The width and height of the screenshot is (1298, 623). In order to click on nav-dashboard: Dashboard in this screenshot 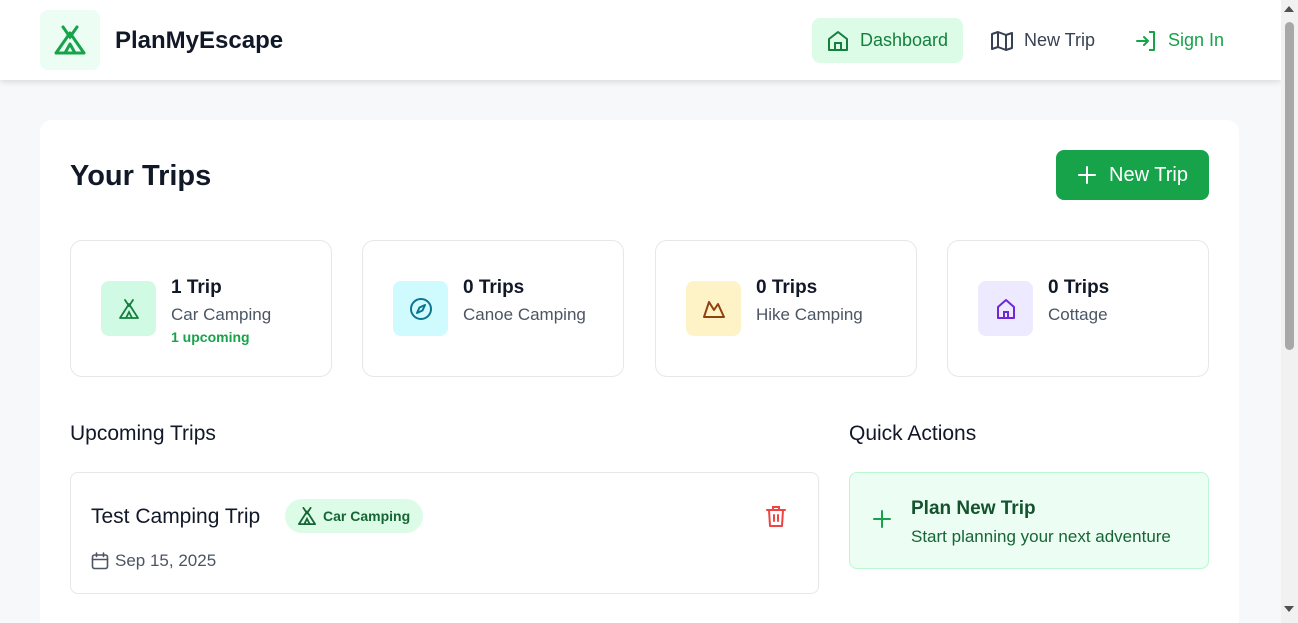, I will do `click(887, 40)`.